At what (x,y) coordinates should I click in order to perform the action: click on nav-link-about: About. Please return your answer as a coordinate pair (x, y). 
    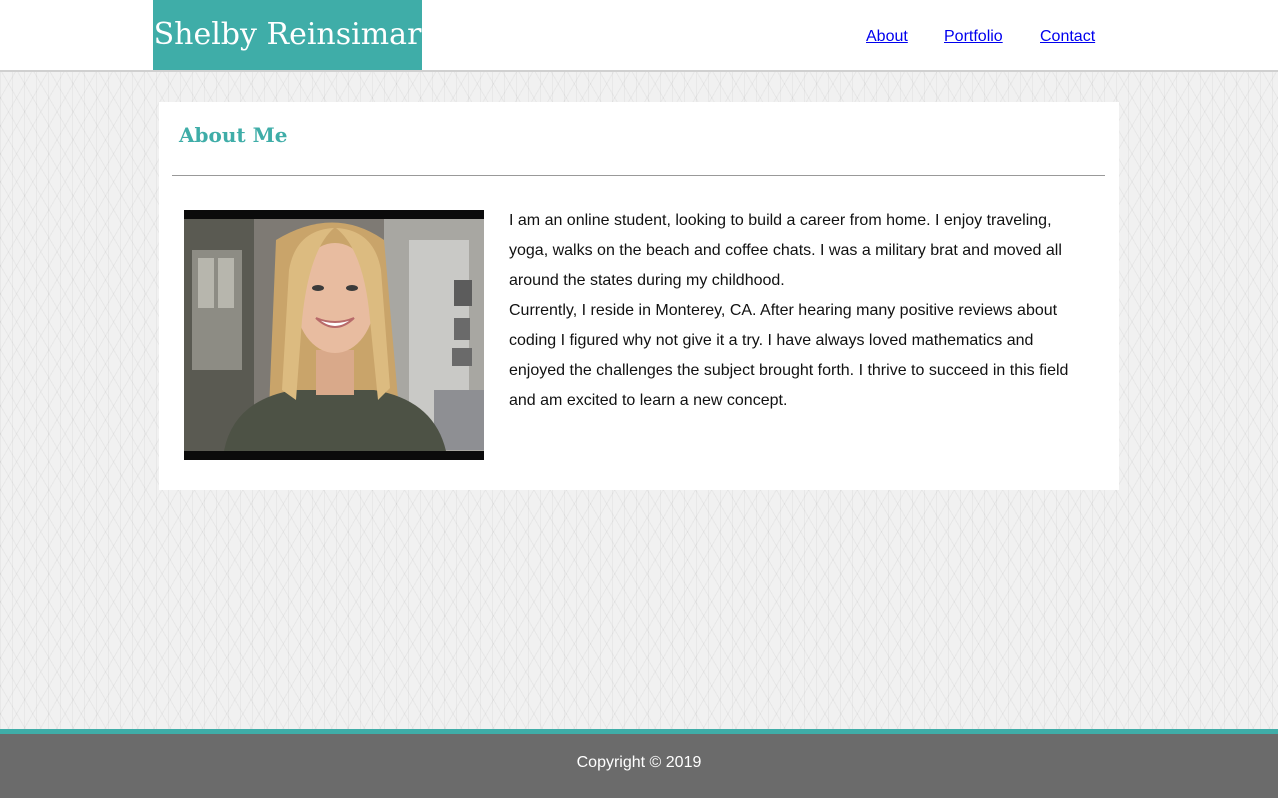
    Looking at the image, I should click on (887, 39).